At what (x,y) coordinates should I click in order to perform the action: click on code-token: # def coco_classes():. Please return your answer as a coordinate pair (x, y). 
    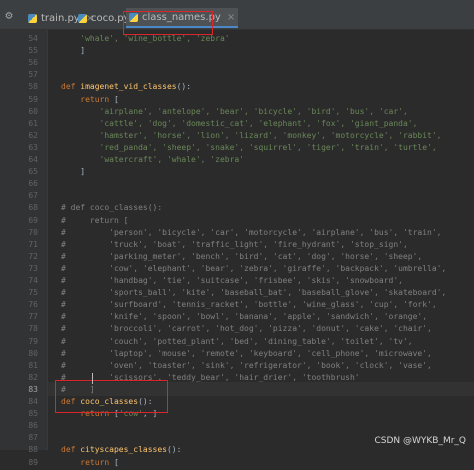
    Looking at the image, I should click on (112, 208).